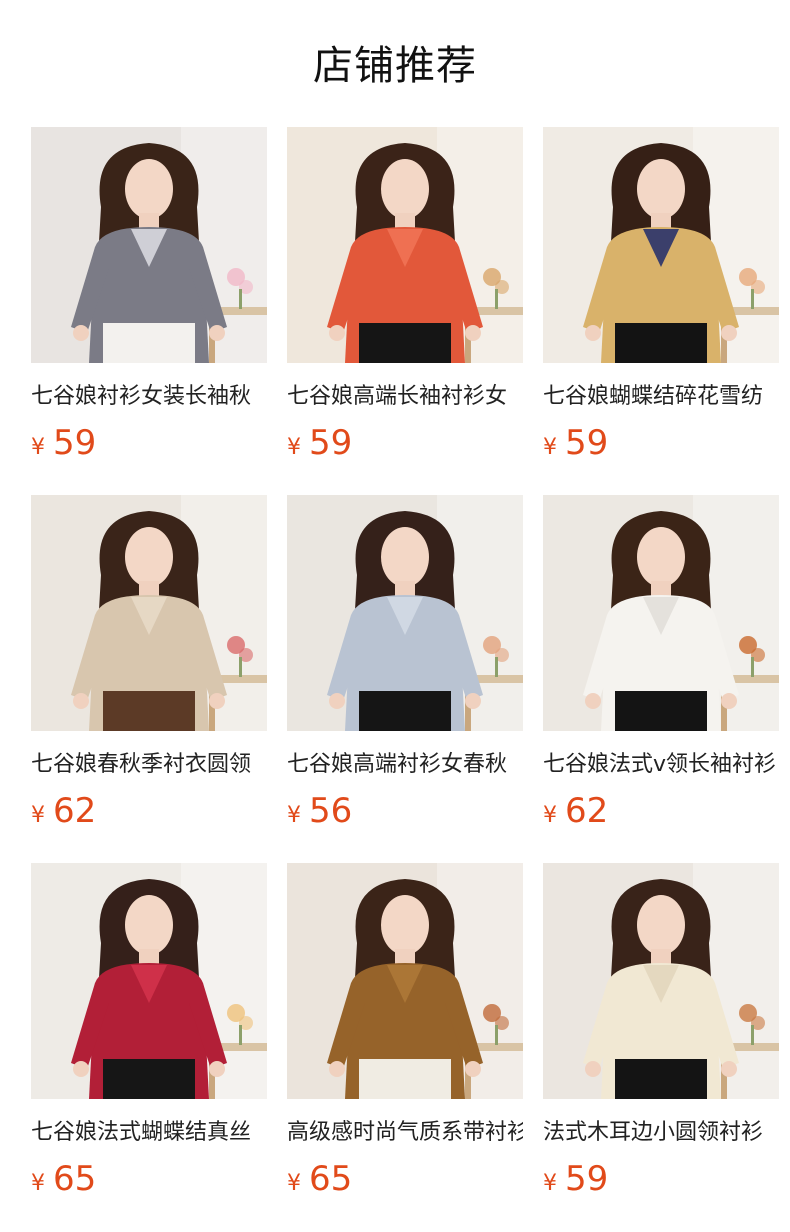 Image resolution: width=790 pixels, height=1232 pixels. I want to click on product-card: 七谷娘高端长袖衬衫女 ¥59, so click(405, 298).